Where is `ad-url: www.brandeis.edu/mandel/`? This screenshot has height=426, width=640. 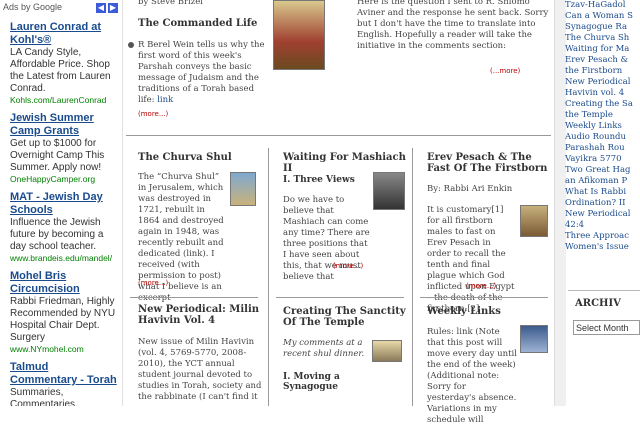
ad-url: www.brandeis.edu/mandel/ is located at coordinates (64, 258).